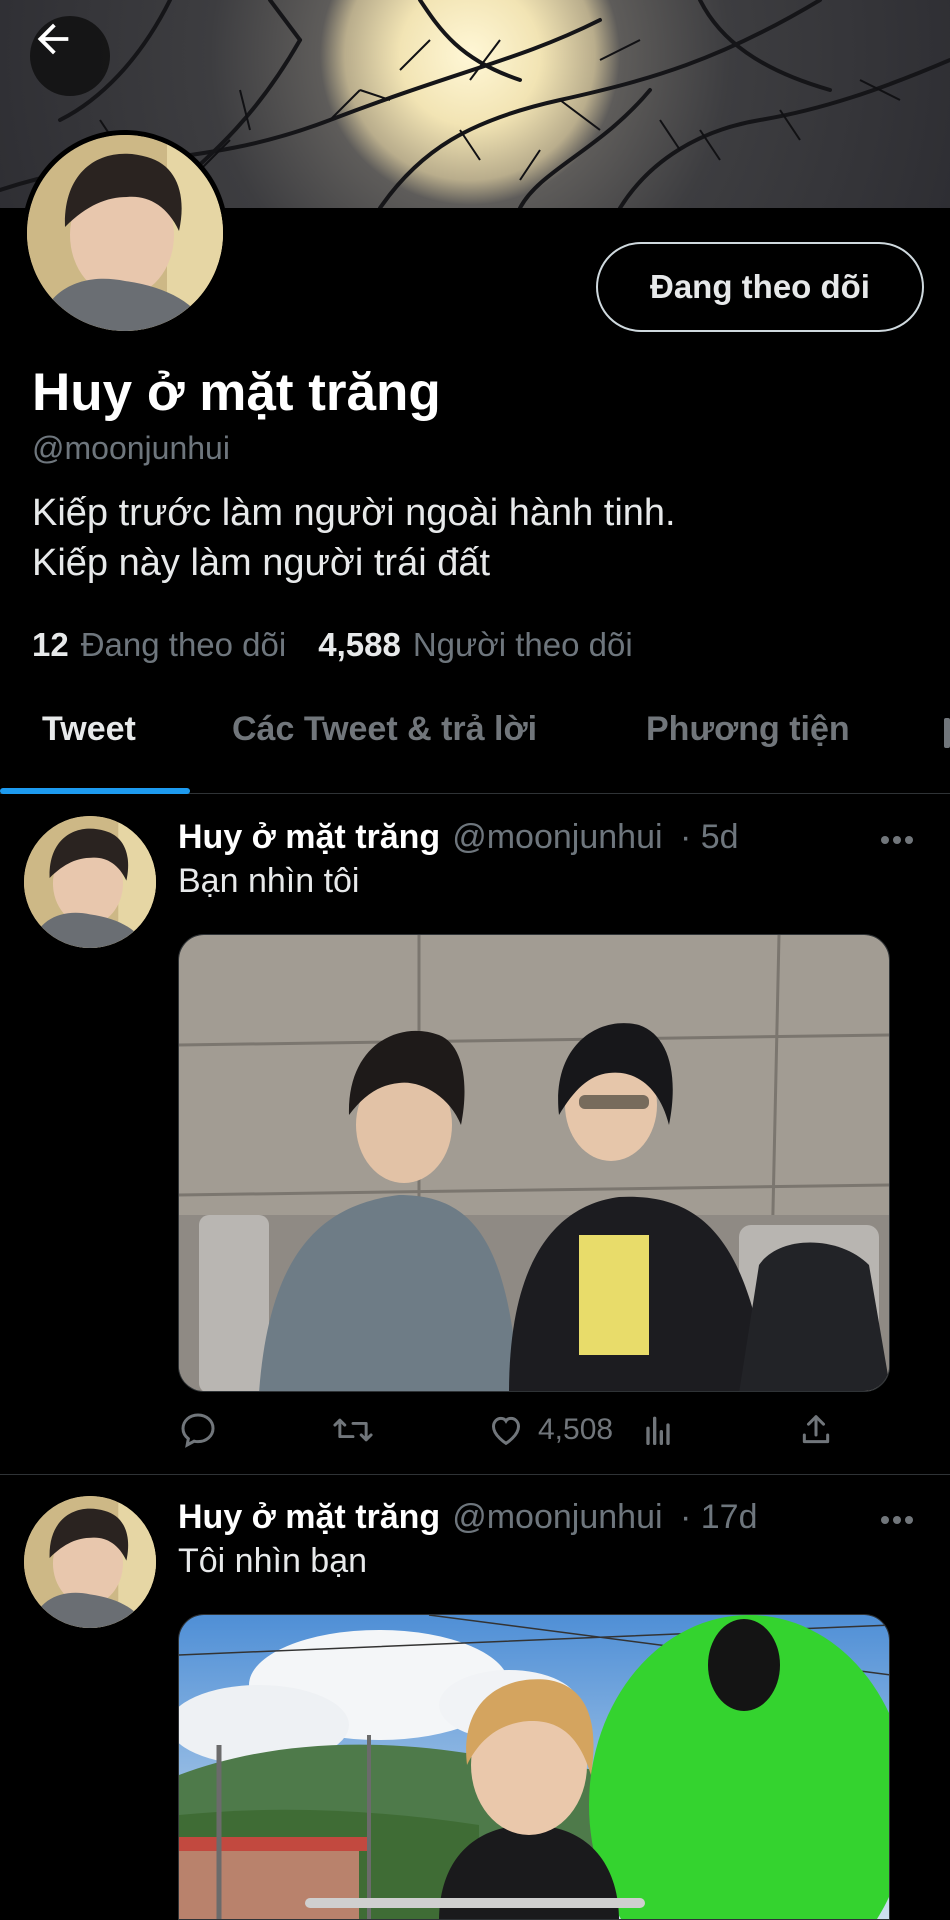 This screenshot has height=1920, width=950. Describe the element at coordinates (522, 644) in the screenshot. I see `followers-label: Người theo dõi` at that location.